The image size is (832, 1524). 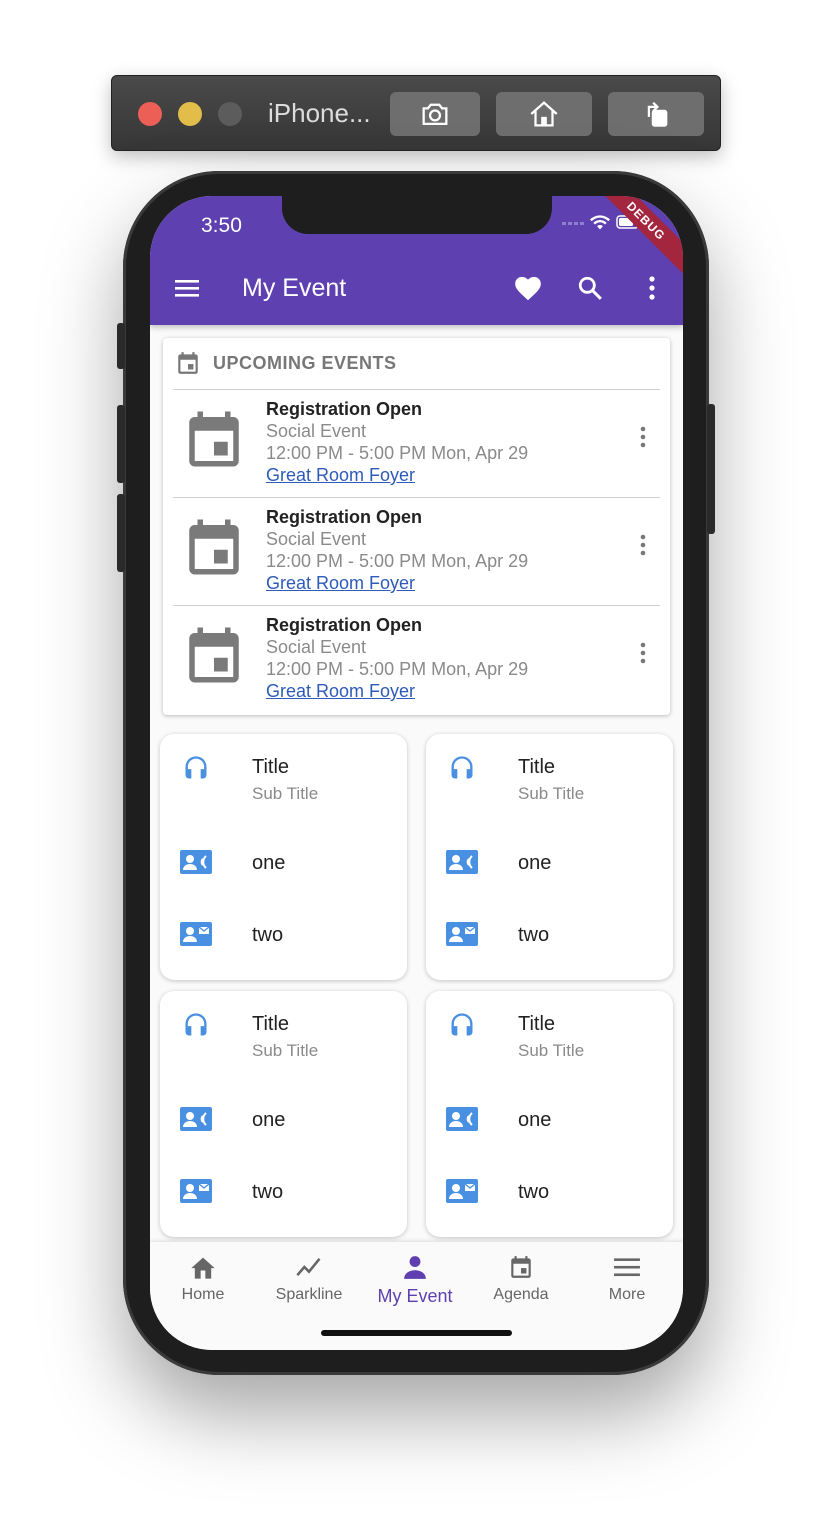 I want to click on nav-label: More, so click(x=627, y=1294).